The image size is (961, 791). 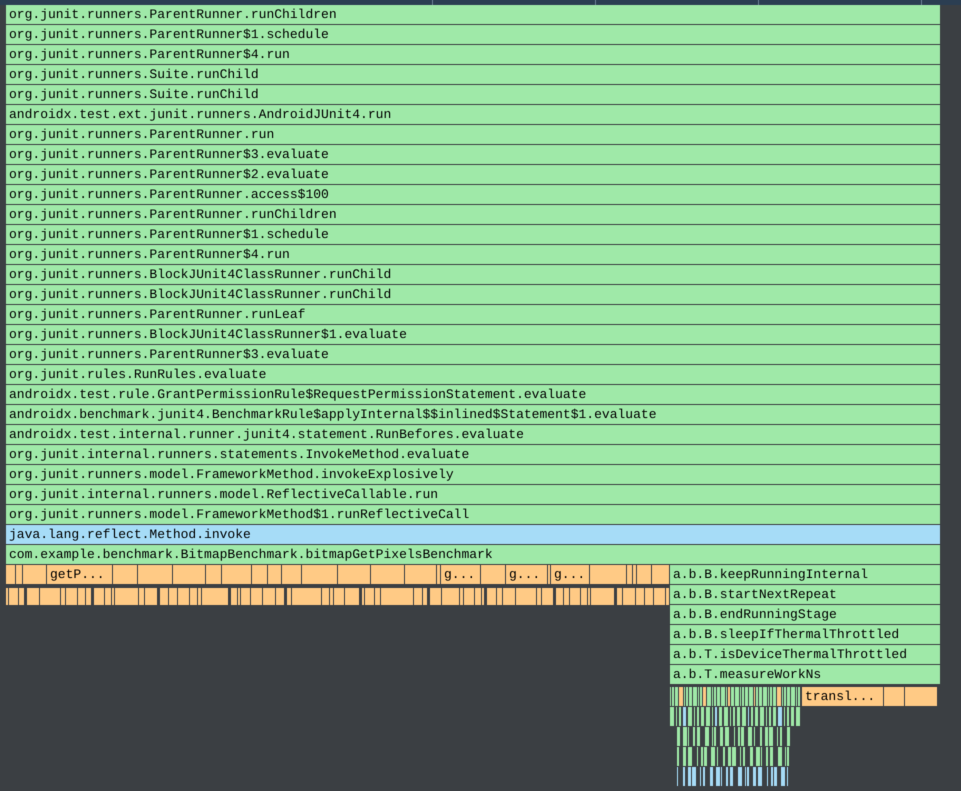 I want to click on call-frame: org.junit.runners.model.FrameworkMethod$1.runReflectiveCall, so click(x=473, y=515).